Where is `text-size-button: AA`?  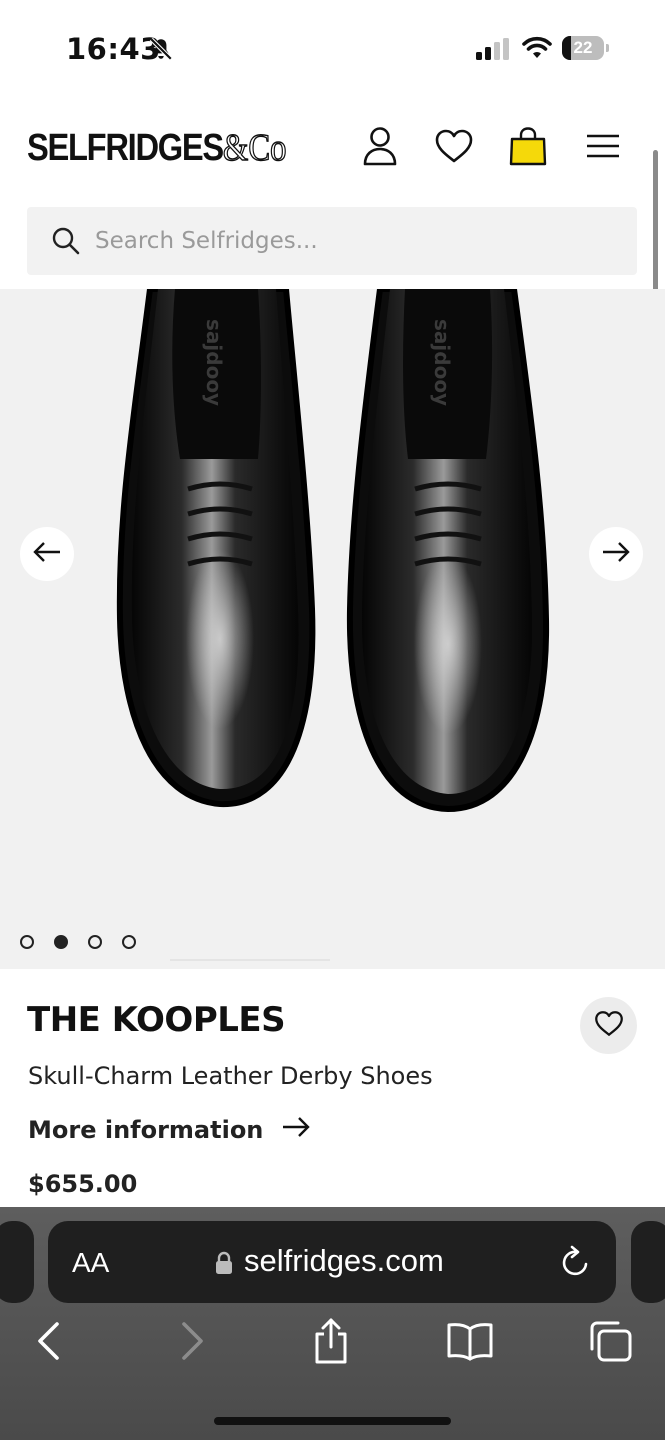 text-size-button: AA is located at coordinates (90, 1263).